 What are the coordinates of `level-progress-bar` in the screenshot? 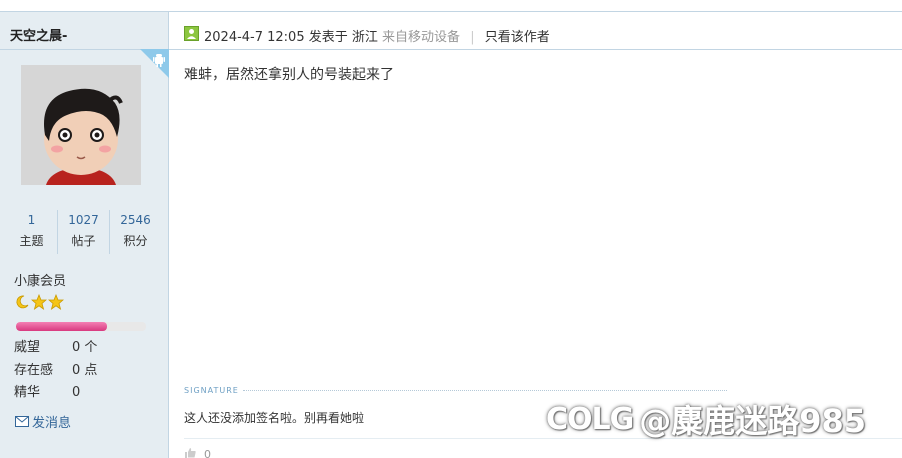 It's located at (81, 326).